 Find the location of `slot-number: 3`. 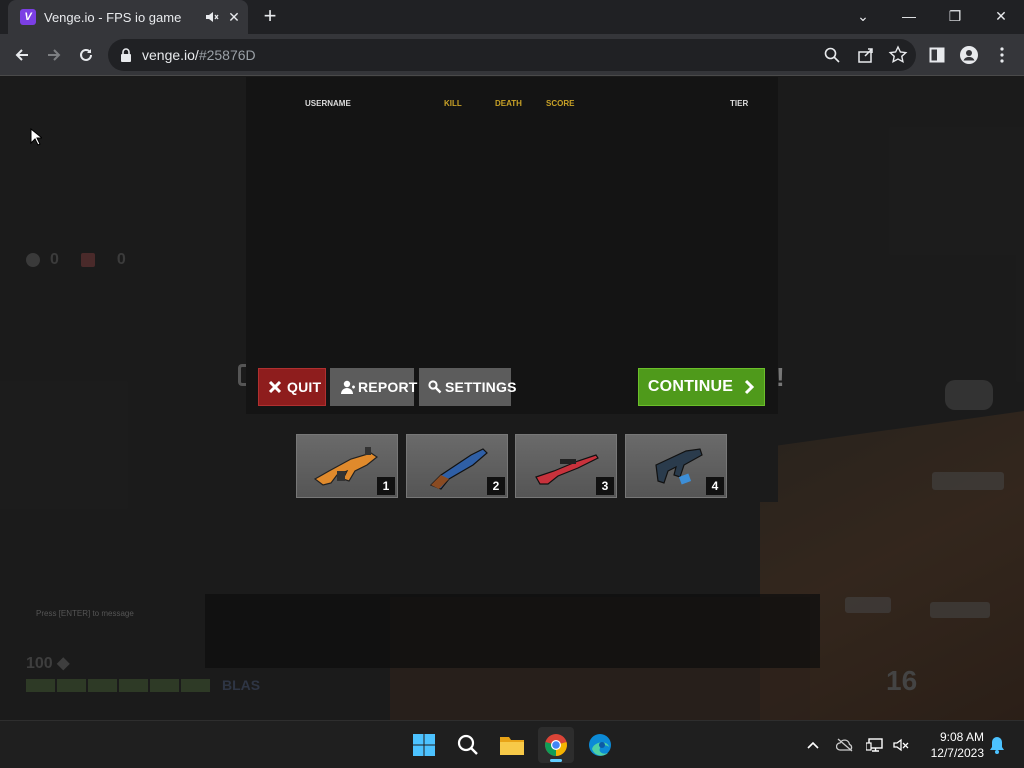

slot-number: 3 is located at coordinates (605, 486).